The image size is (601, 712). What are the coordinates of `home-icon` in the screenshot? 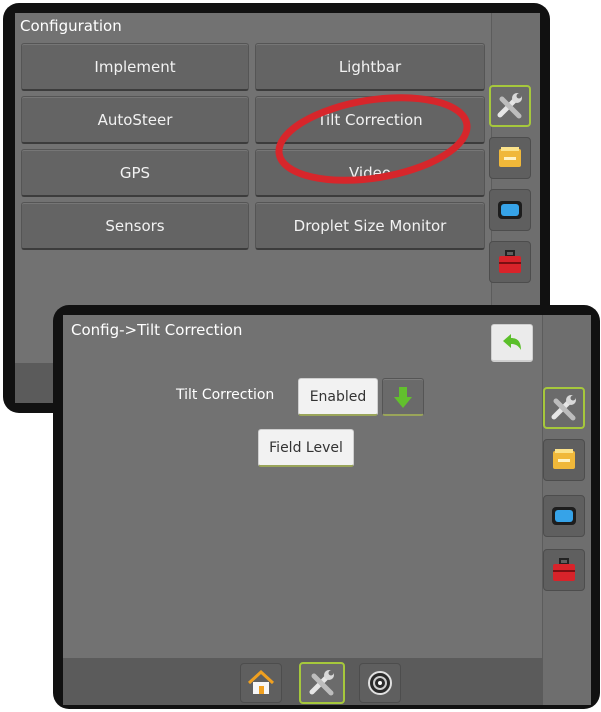 It's located at (261, 683).